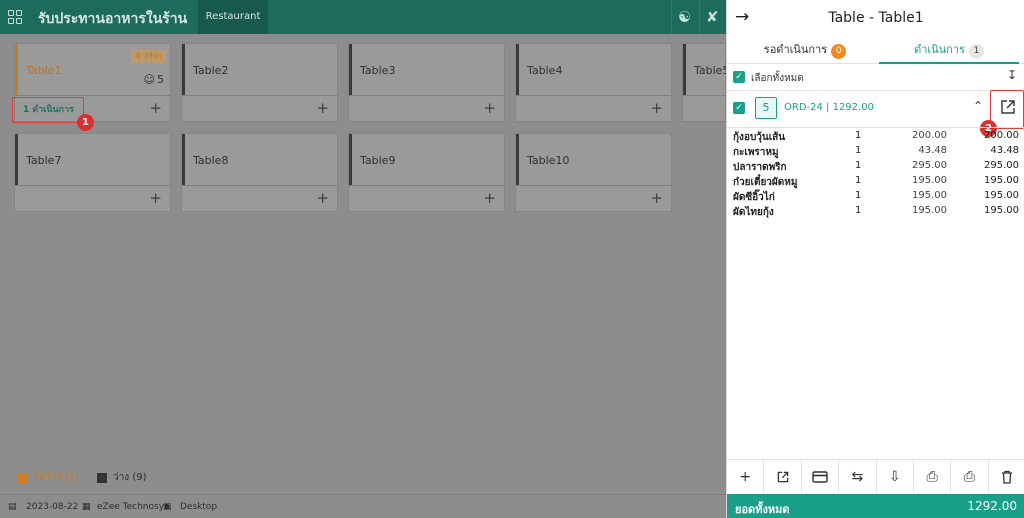  I want to click on order-checkbox: ✓, so click(739, 108).